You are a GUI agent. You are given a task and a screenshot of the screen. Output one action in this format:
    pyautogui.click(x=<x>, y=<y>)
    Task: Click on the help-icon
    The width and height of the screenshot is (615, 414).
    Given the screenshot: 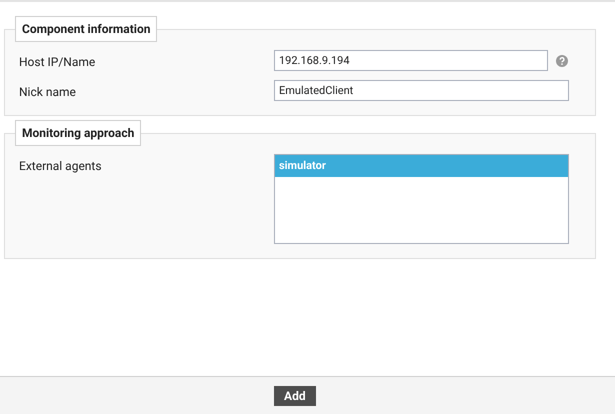 What is the action you would take?
    pyautogui.click(x=562, y=60)
    